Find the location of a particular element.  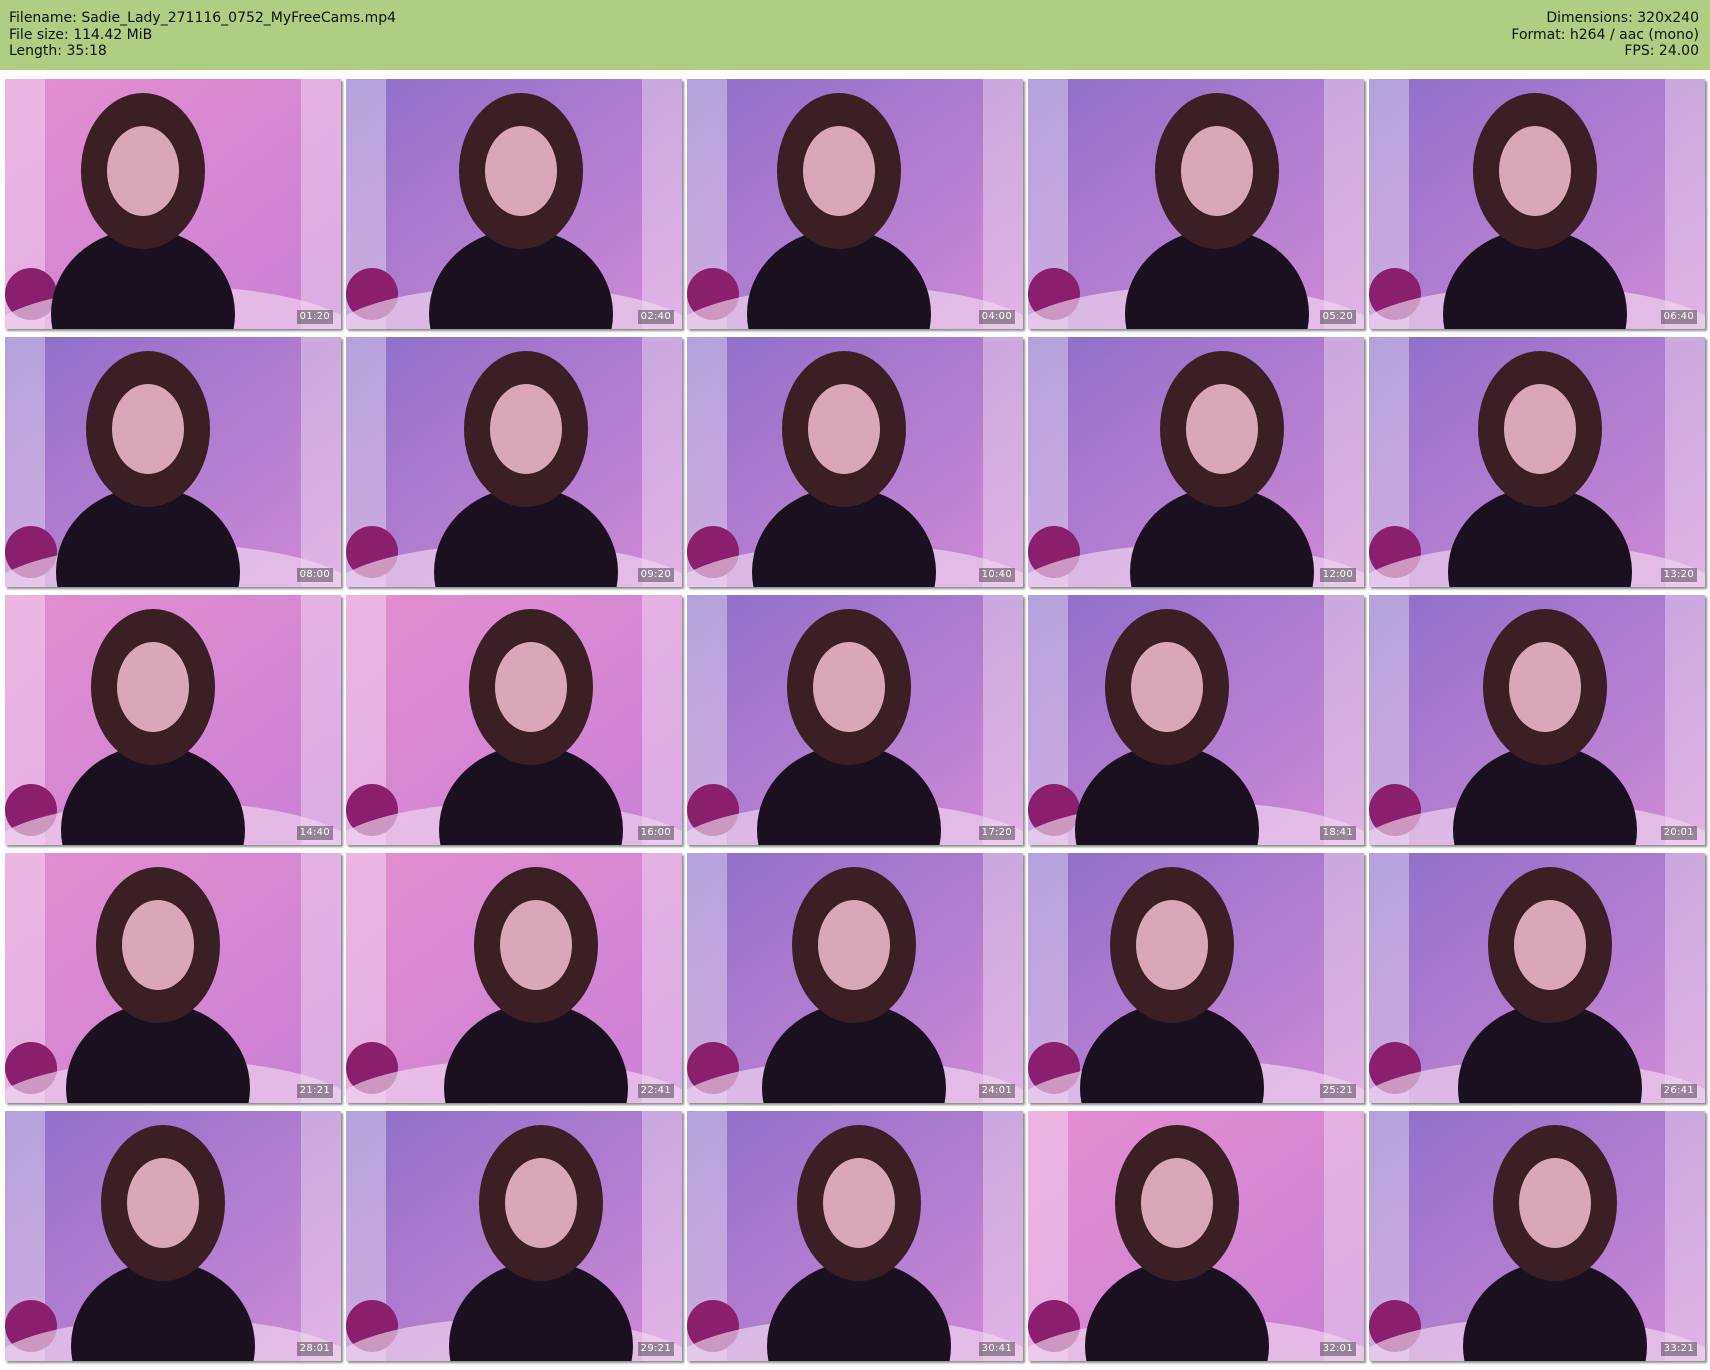

dimensions-row: Dimensions: 320x240 is located at coordinates (1605, 18).